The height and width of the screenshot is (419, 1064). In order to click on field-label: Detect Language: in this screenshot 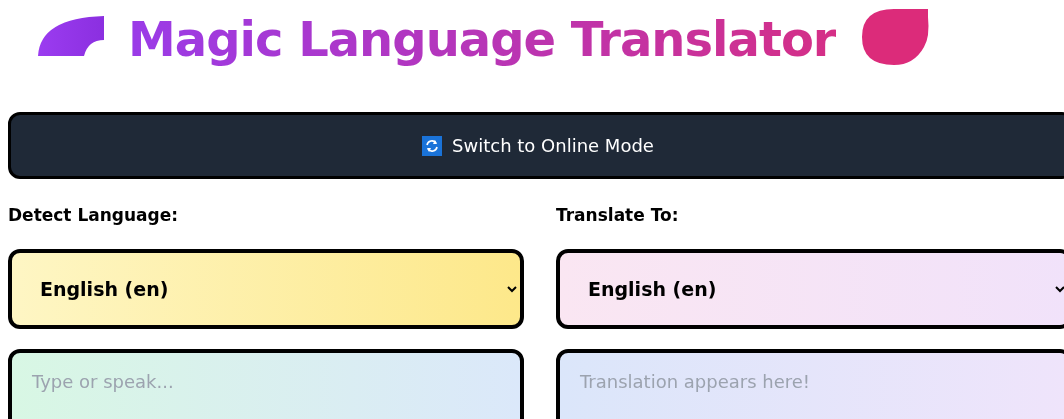, I will do `click(94, 215)`.